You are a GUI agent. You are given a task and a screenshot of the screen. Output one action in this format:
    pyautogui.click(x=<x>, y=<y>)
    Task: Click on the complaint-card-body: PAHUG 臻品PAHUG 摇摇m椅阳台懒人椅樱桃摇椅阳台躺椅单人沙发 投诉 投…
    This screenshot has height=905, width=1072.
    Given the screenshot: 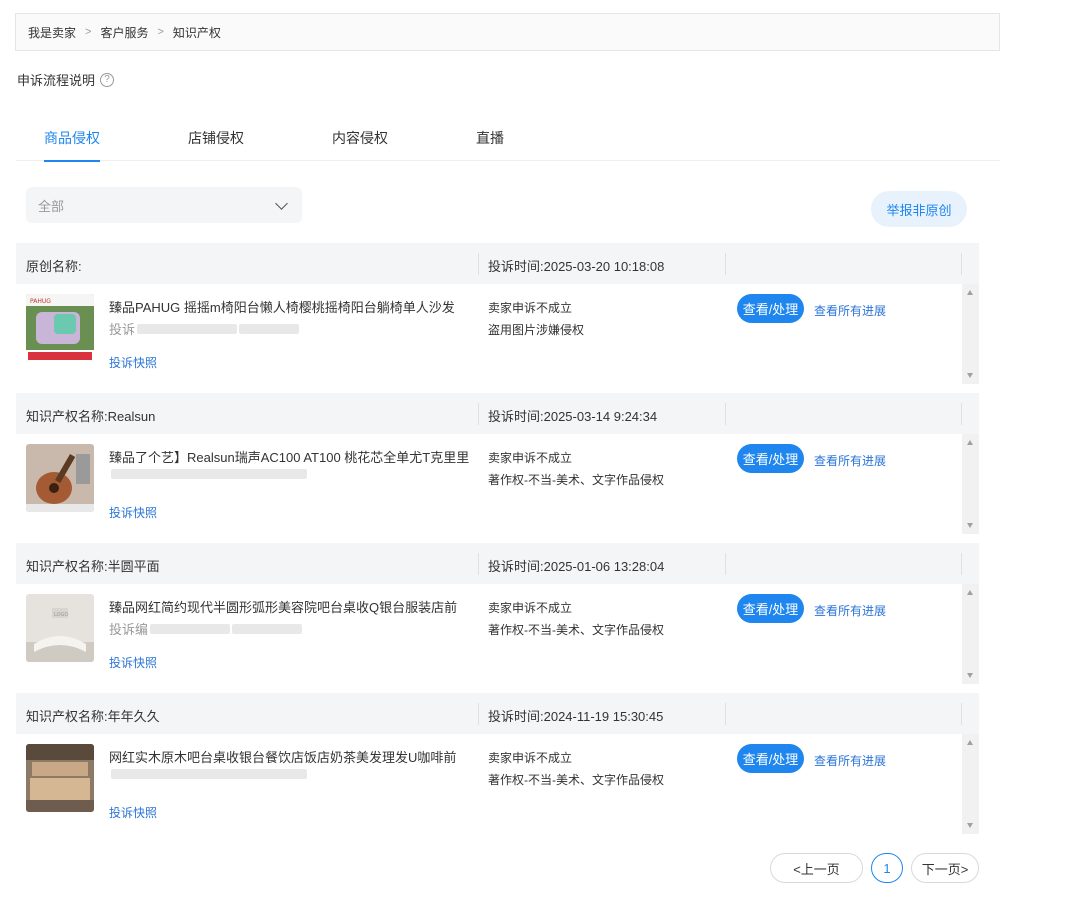 What is the action you would take?
    pyautogui.click(x=497, y=334)
    